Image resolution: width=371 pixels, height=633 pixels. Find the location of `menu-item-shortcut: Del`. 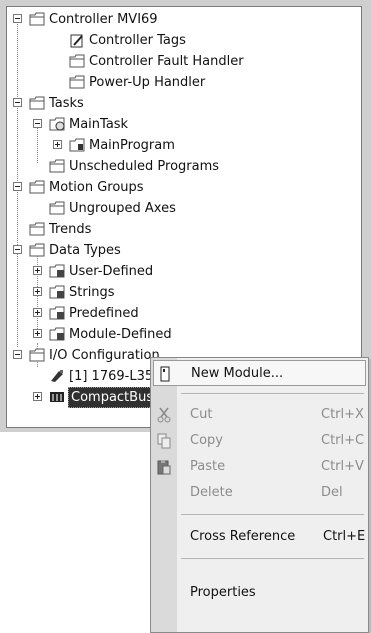

menu-item-shortcut: Del is located at coordinates (332, 492).